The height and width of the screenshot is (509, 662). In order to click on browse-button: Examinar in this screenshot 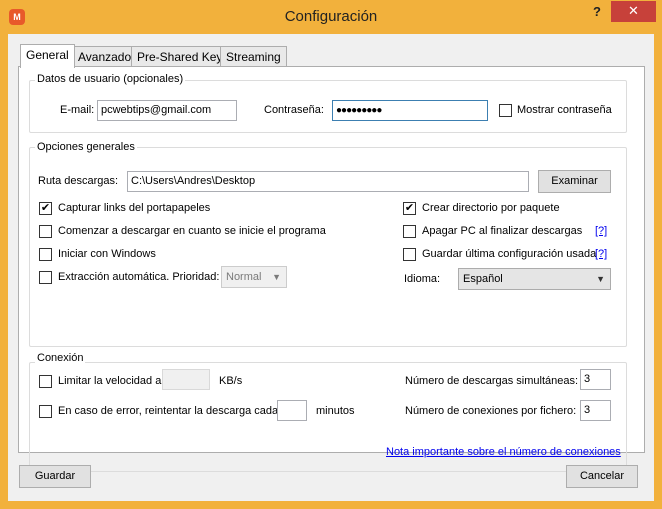, I will do `click(574, 181)`.